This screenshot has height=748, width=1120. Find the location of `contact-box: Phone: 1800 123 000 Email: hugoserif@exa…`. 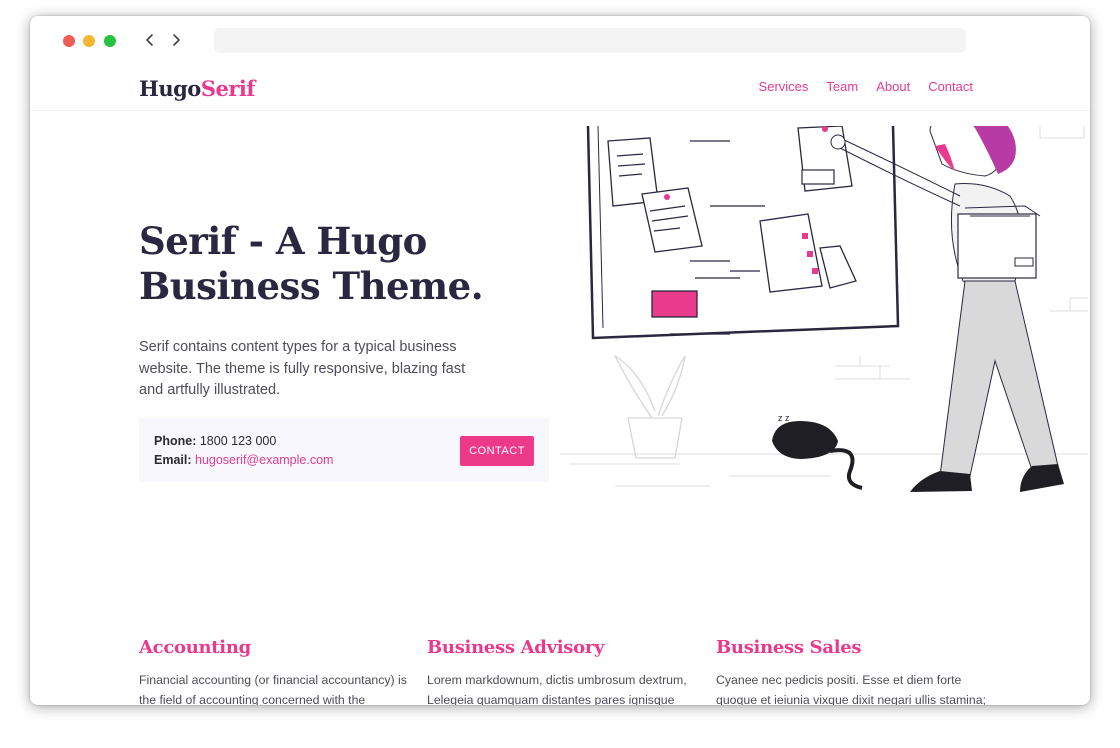

contact-box: Phone: 1800 123 000 Email: hugoserif@exa… is located at coordinates (344, 450).